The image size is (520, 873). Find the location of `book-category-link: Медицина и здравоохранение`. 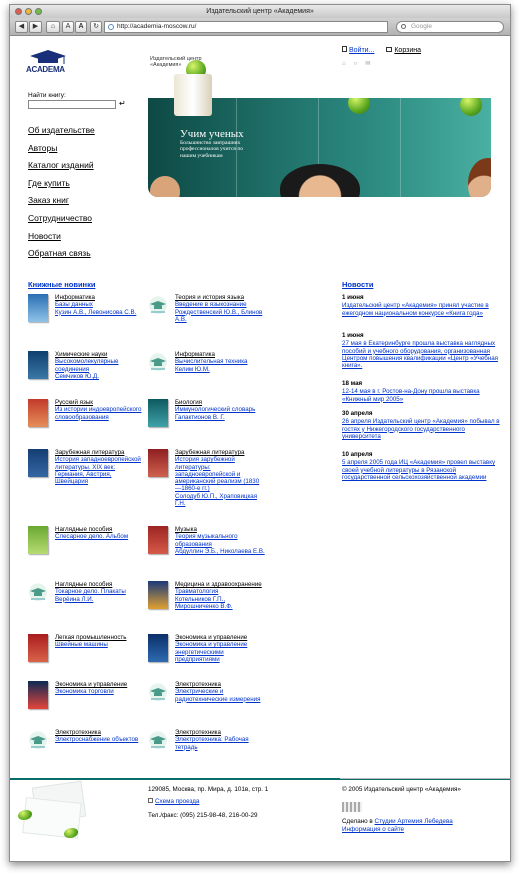

book-category-link: Медицина и здравоохранение is located at coordinates (220, 584).